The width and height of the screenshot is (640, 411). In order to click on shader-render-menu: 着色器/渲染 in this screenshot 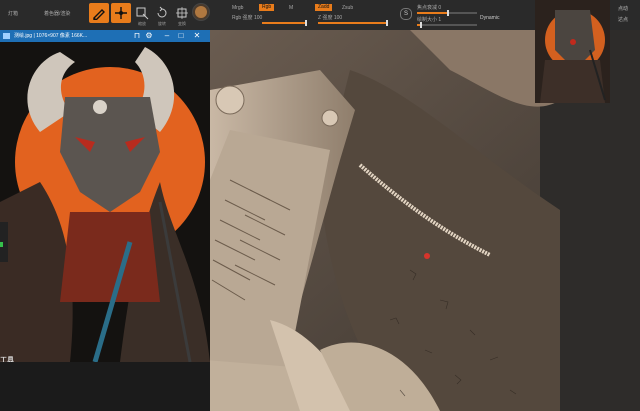, I will do `click(57, 14)`.